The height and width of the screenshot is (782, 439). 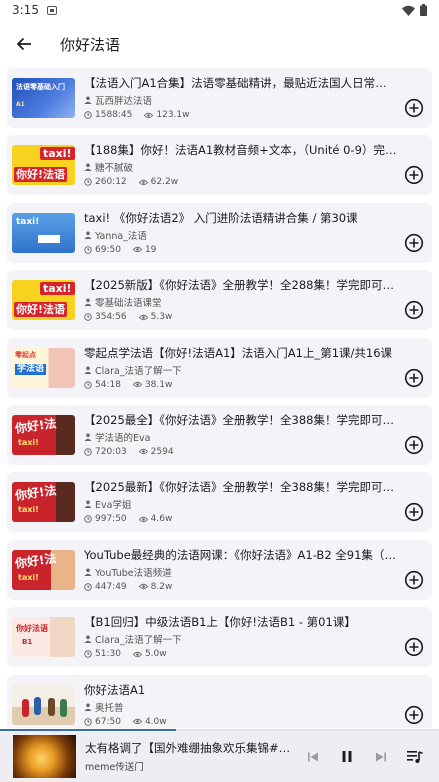 What do you see at coordinates (219, 701) in the screenshot?
I see `video-card: 你好法语A1 奥托普 67:50 4.0w` at bounding box center [219, 701].